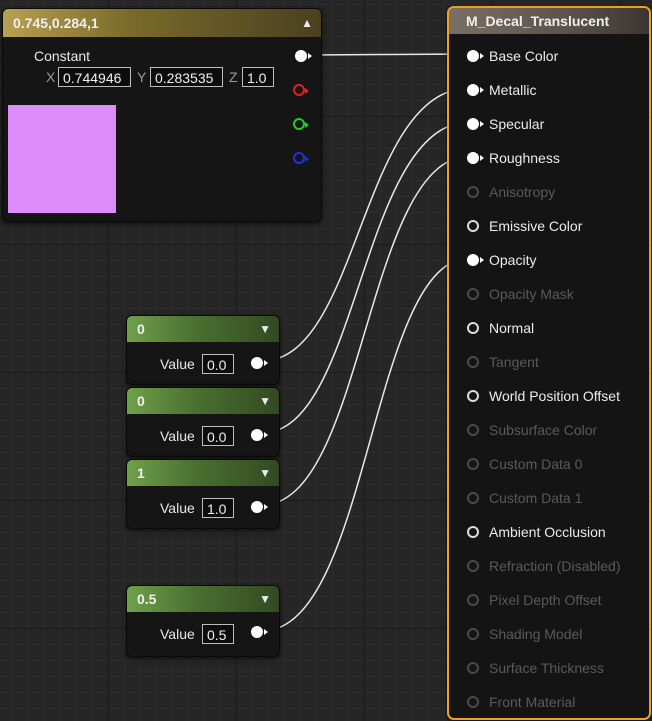  I want to click on x-axis-label: X, so click(51, 77).